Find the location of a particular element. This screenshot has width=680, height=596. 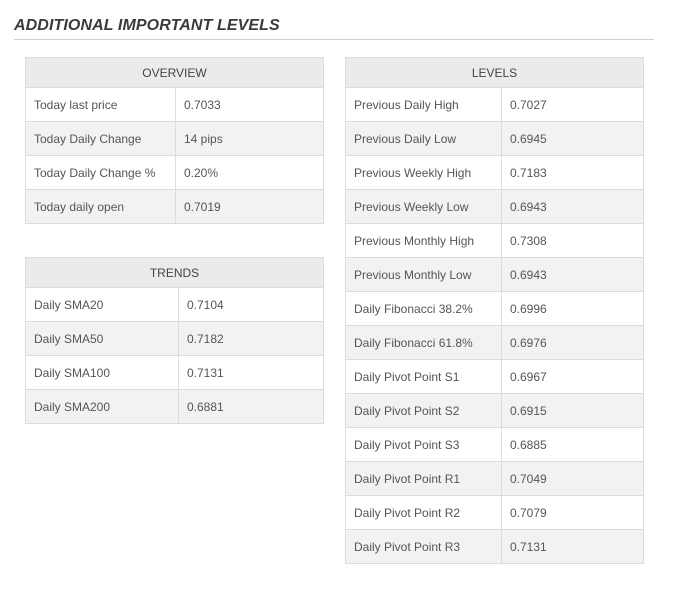

table-row: Daily Pivot Point R3 0.7131 is located at coordinates (494, 546).